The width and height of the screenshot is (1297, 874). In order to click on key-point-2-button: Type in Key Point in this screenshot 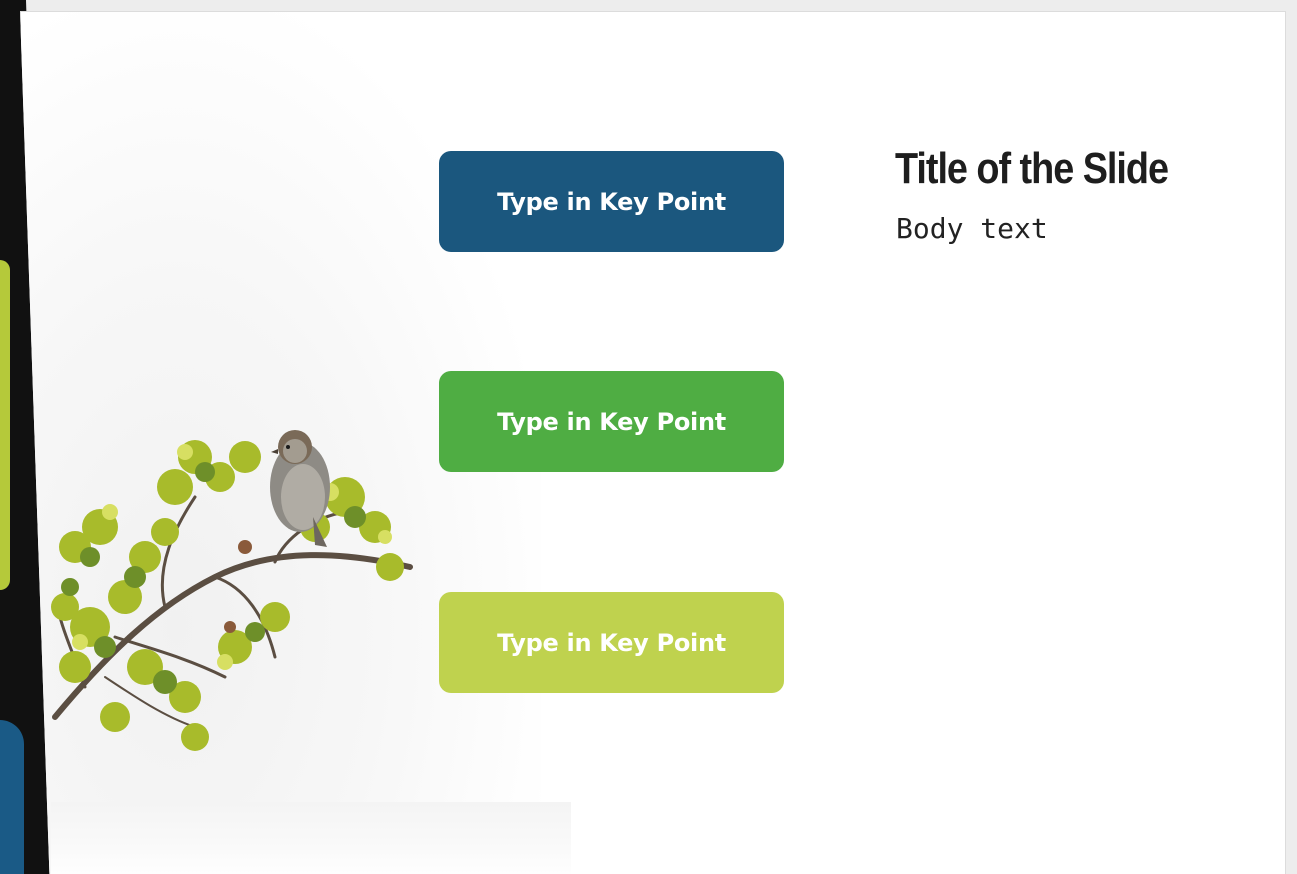, I will do `click(611, 421)`.